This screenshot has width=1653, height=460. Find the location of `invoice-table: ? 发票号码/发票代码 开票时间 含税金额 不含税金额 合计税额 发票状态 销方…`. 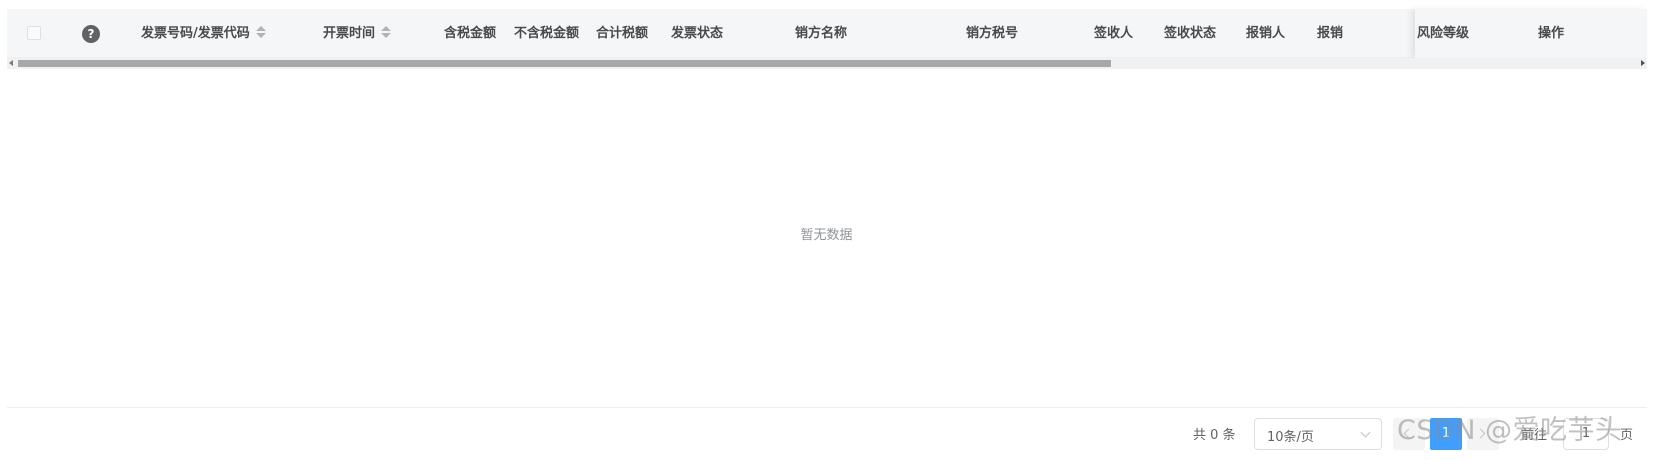

invoice-table: ? 发票号码/发票代码 开票时间 含税金额 不含税金额 合计税额 发票状态 销方… is located at coordinates (827, 39).